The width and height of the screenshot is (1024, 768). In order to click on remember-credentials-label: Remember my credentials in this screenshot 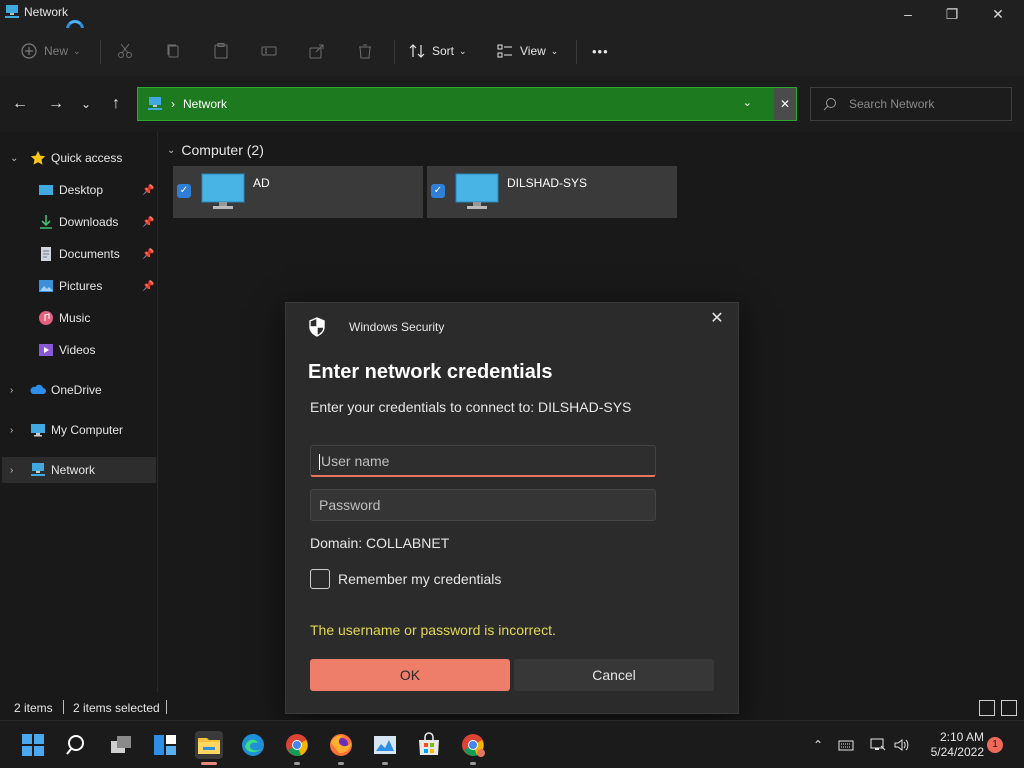, I will do `click(419, 579)`.